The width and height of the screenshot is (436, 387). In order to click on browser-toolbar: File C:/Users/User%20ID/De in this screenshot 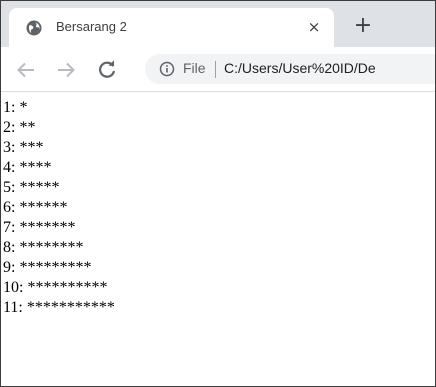, I will do `click(218, 69)`.